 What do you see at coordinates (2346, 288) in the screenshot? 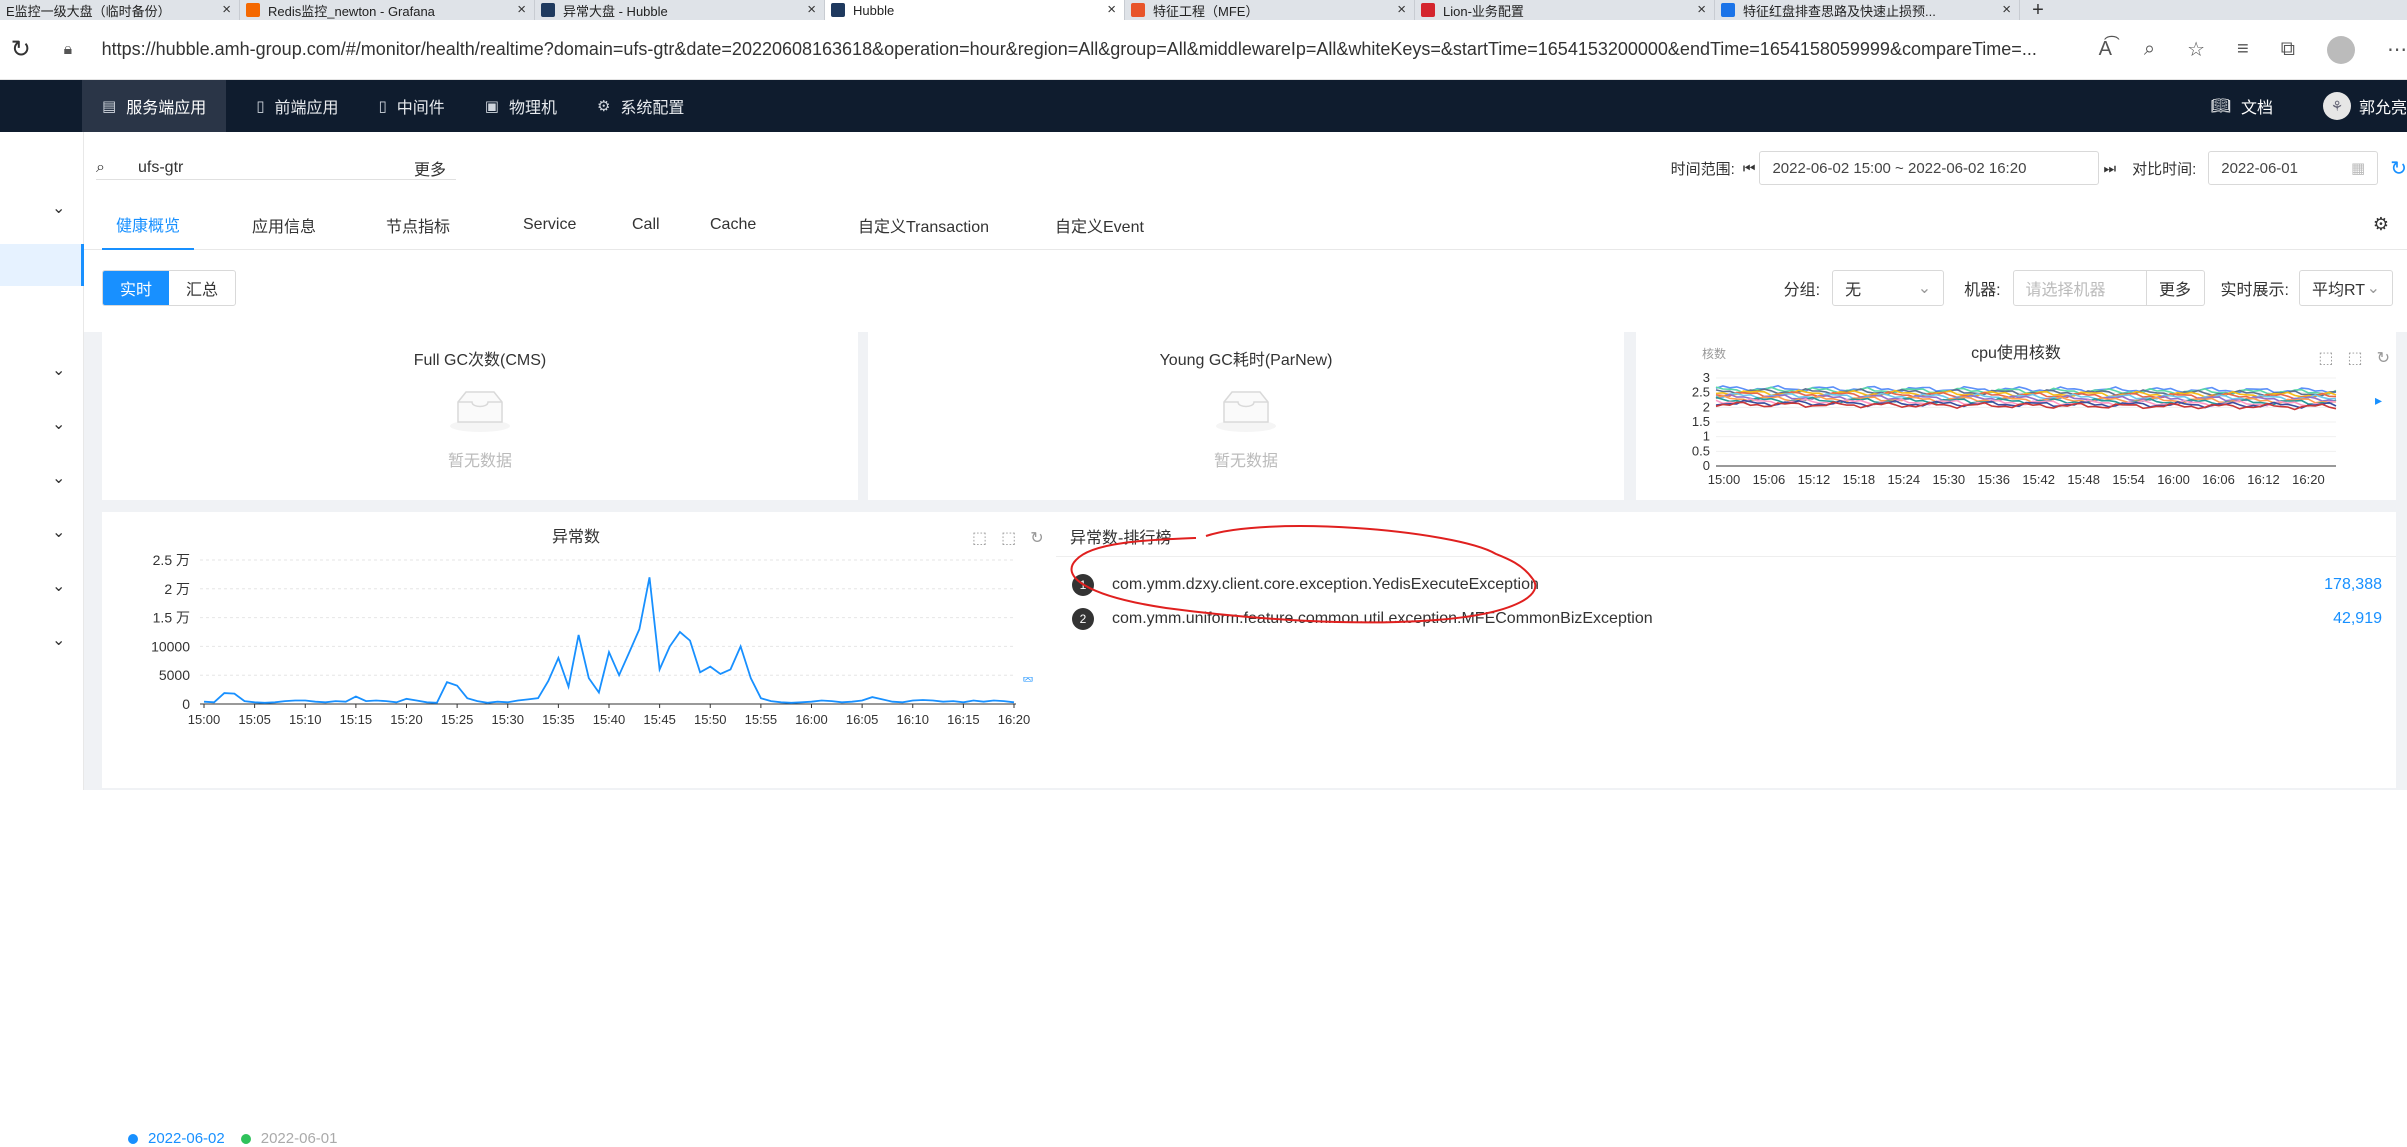
I see `display-select: 平均RT ⌄` at bounding box center [2346, 288].